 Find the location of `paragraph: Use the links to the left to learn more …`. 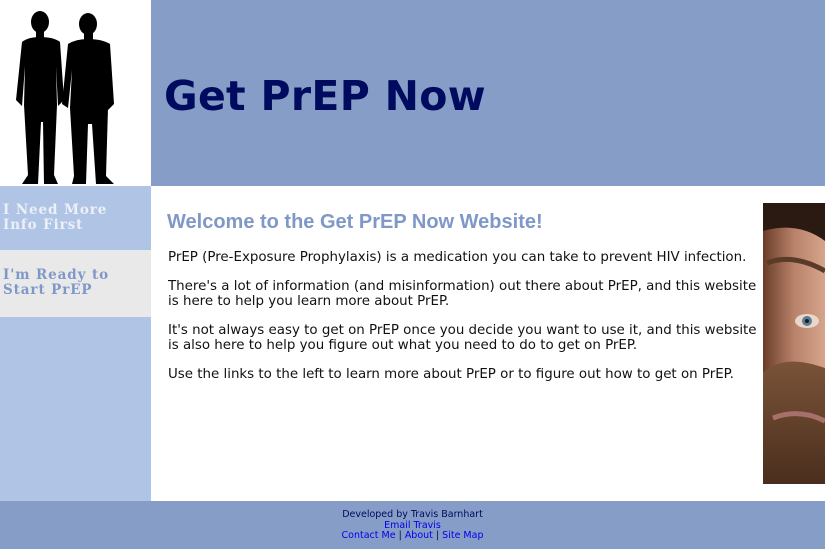

paragraph: Use the links to the left to learn more … is located at coordinates (451, 374).